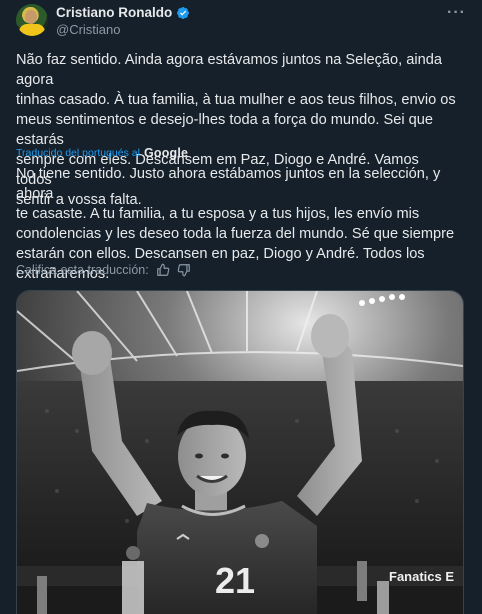 The height and width of the screenshot is (614, 482). Describe the element at coordinates (78, 153) in the screenshot. I see `translation-label: Traducido del portugués al` at that location.